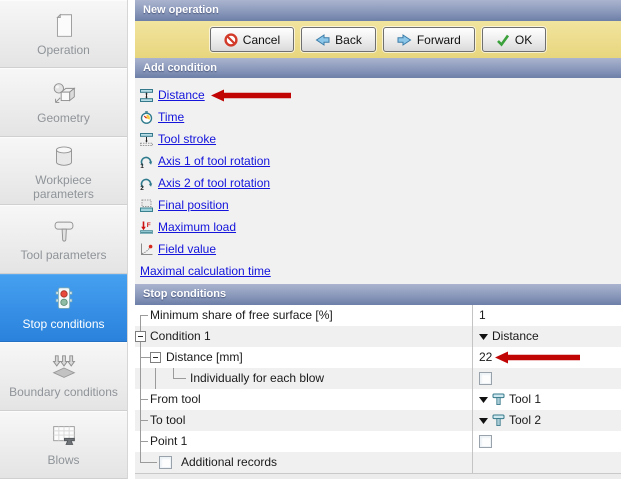 The image size is (623, 479). Describe the element at coordinates (514, 39) in the screenshot. I see `ok-button: OK` at that location.